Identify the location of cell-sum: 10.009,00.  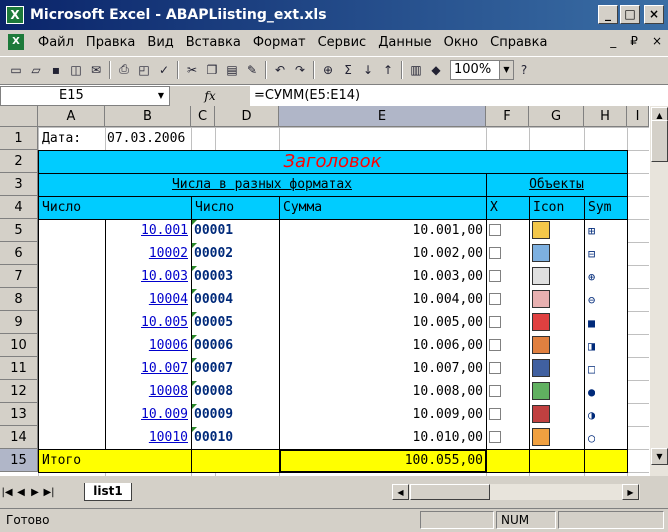
(381, 414).